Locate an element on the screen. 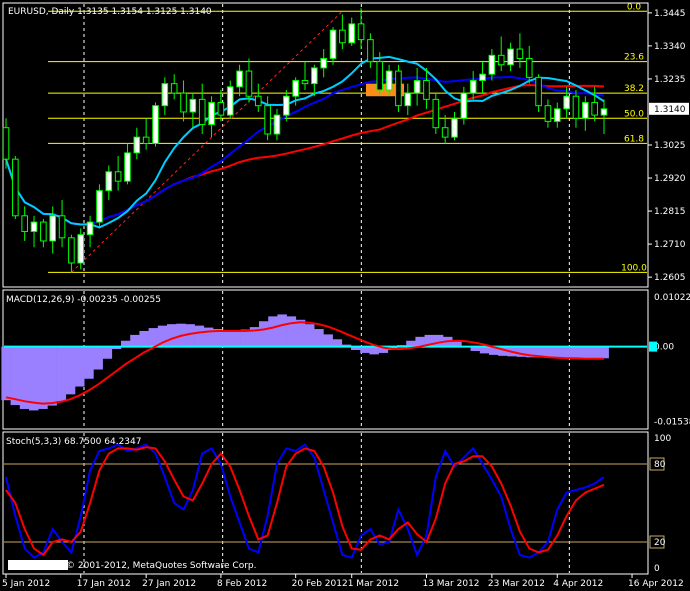 This screenshot has width=690, height=591. time-tick-label: 17 Jan 2012 is located at coordinates (104, 584).